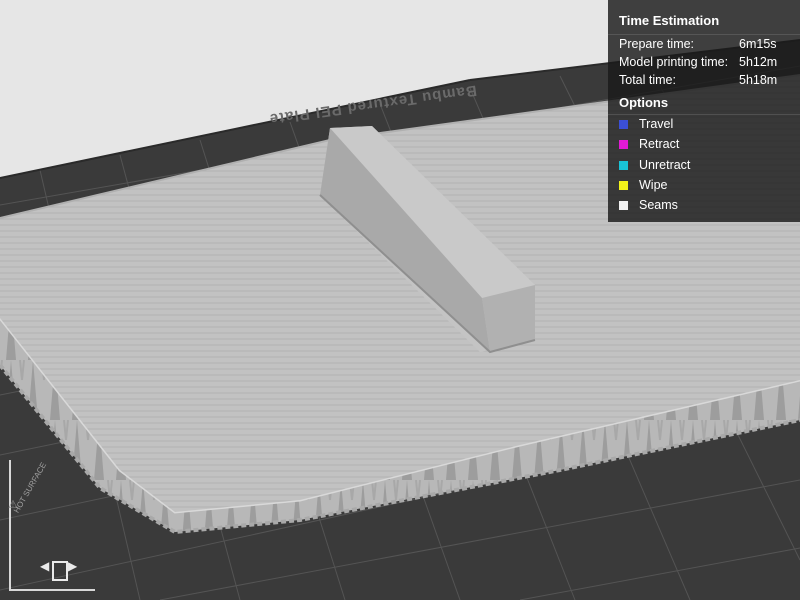  Describe the element at coordinates (623, 144) in the screenshot. I see `retract-color-swatch` at that location.